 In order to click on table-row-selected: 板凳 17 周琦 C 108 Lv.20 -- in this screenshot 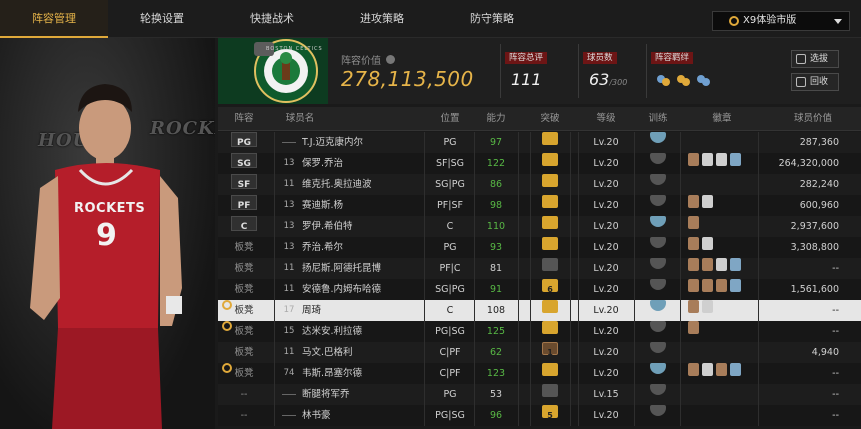, I will do `click(539, 310)`.